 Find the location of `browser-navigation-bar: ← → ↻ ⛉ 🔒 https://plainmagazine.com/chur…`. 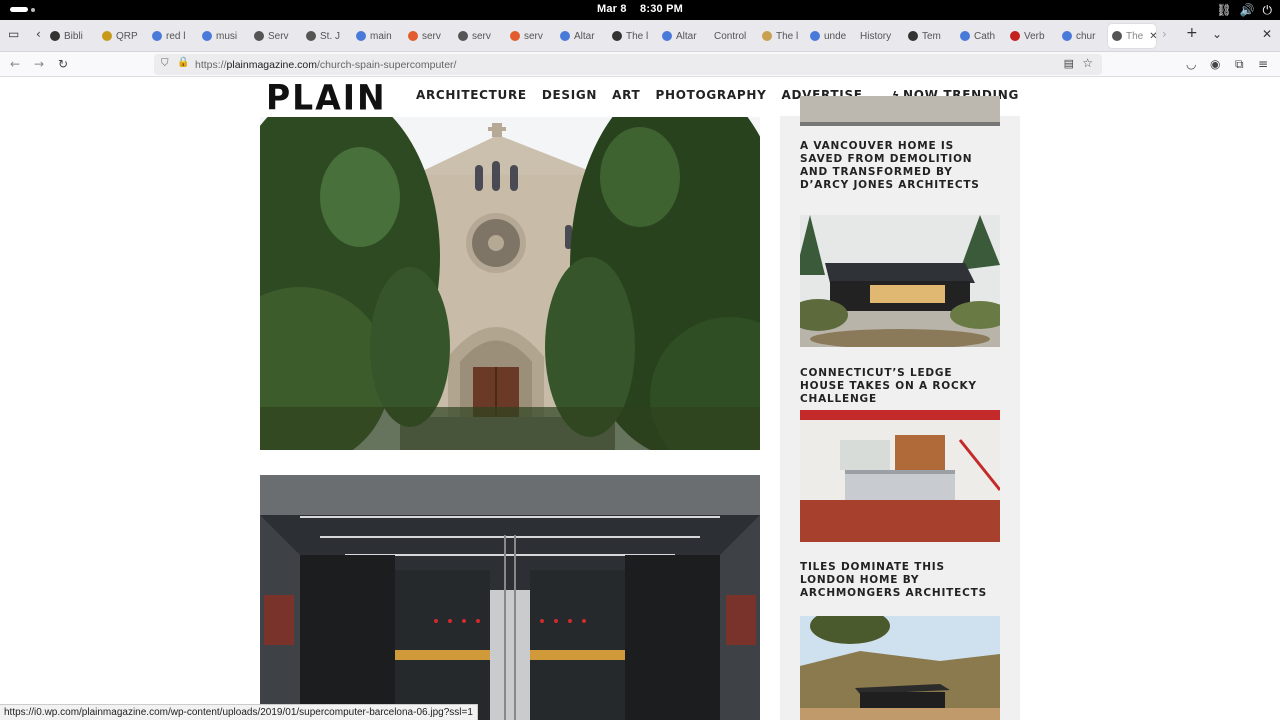

browser-navigation-bar: ← → ↻ ⛉ 🔒 https://plainmagazine.com/chur… is located at coordinates (640, 64).